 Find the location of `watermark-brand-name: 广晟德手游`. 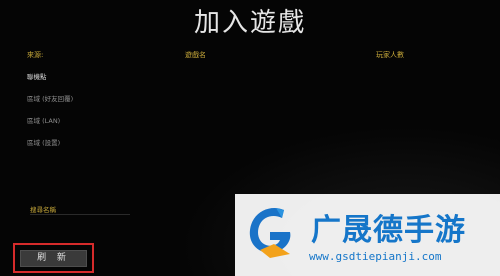

watermark-brand-name: 广晟德手游 is located at coordinates (388, 230).